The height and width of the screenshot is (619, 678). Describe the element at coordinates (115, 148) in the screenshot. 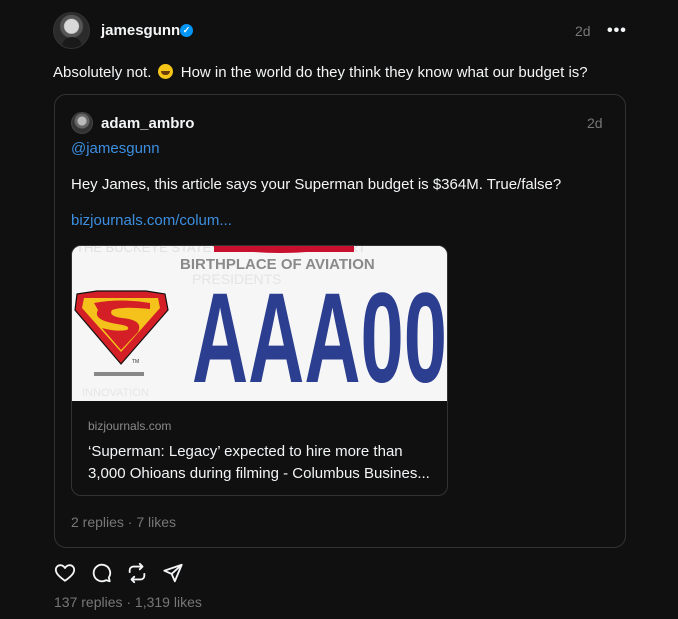

I see `quoted-mention-link: @jamesgunn` at that location.